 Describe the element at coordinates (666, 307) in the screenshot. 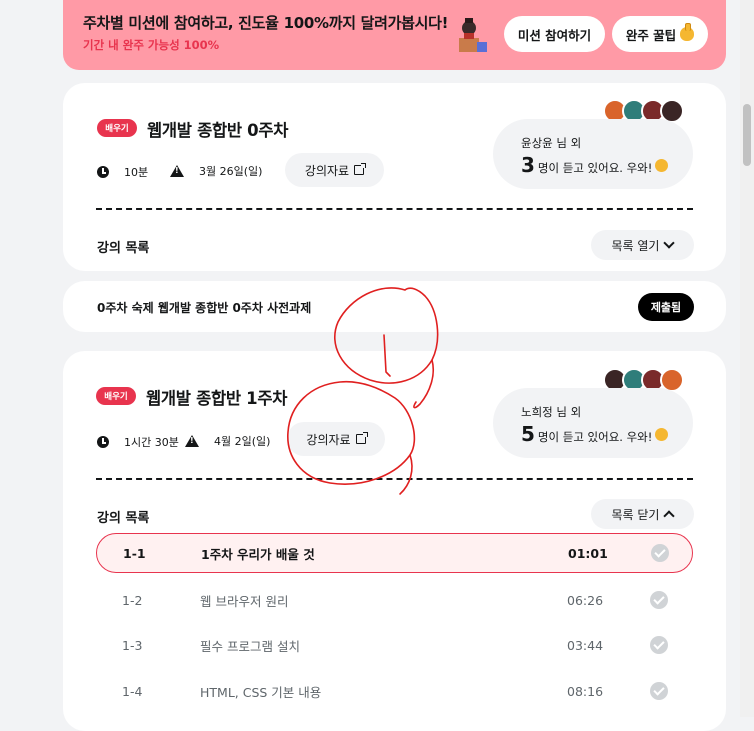

I see `submitted-badge: 제출됨` at that location.